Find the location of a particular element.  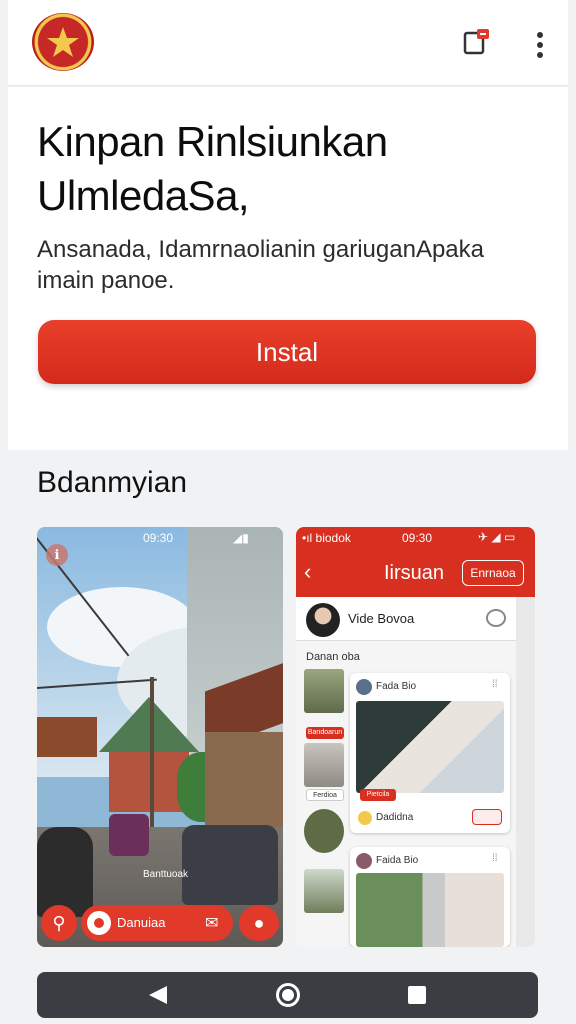

action-pill: Danuiaa ✉ is located at coordinates (157, 923).